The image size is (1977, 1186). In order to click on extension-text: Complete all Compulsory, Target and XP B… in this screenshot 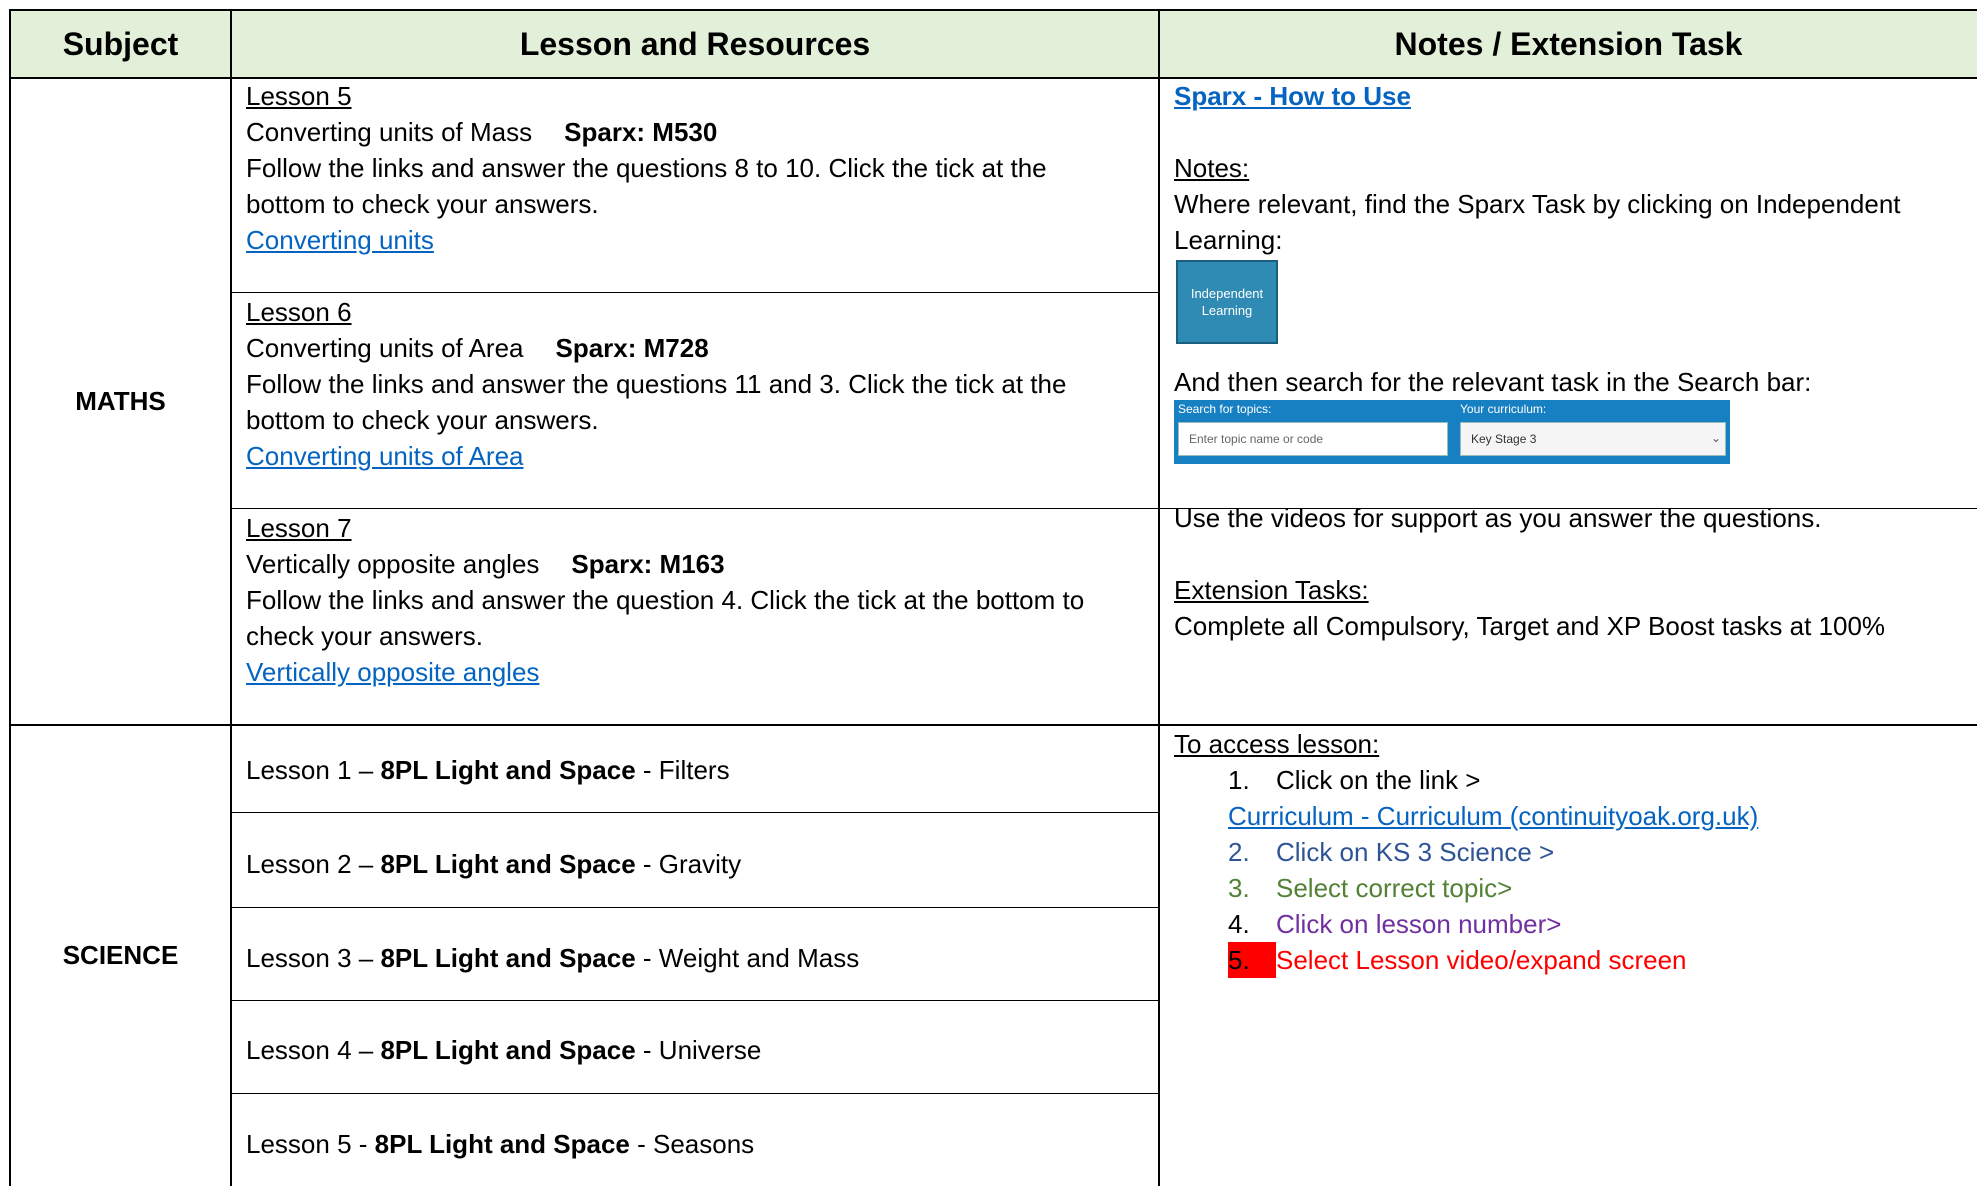, I will do `click(1530, 626)`.